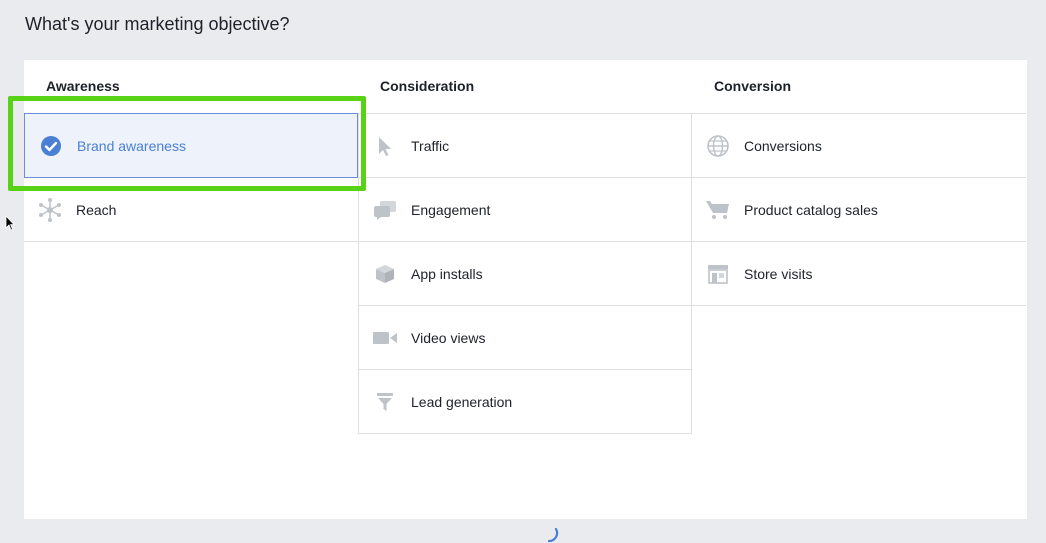 The width and height of the screenshot is (1046, 543). I want to click on objective-store-visits: Store visits, so click(859, 274).